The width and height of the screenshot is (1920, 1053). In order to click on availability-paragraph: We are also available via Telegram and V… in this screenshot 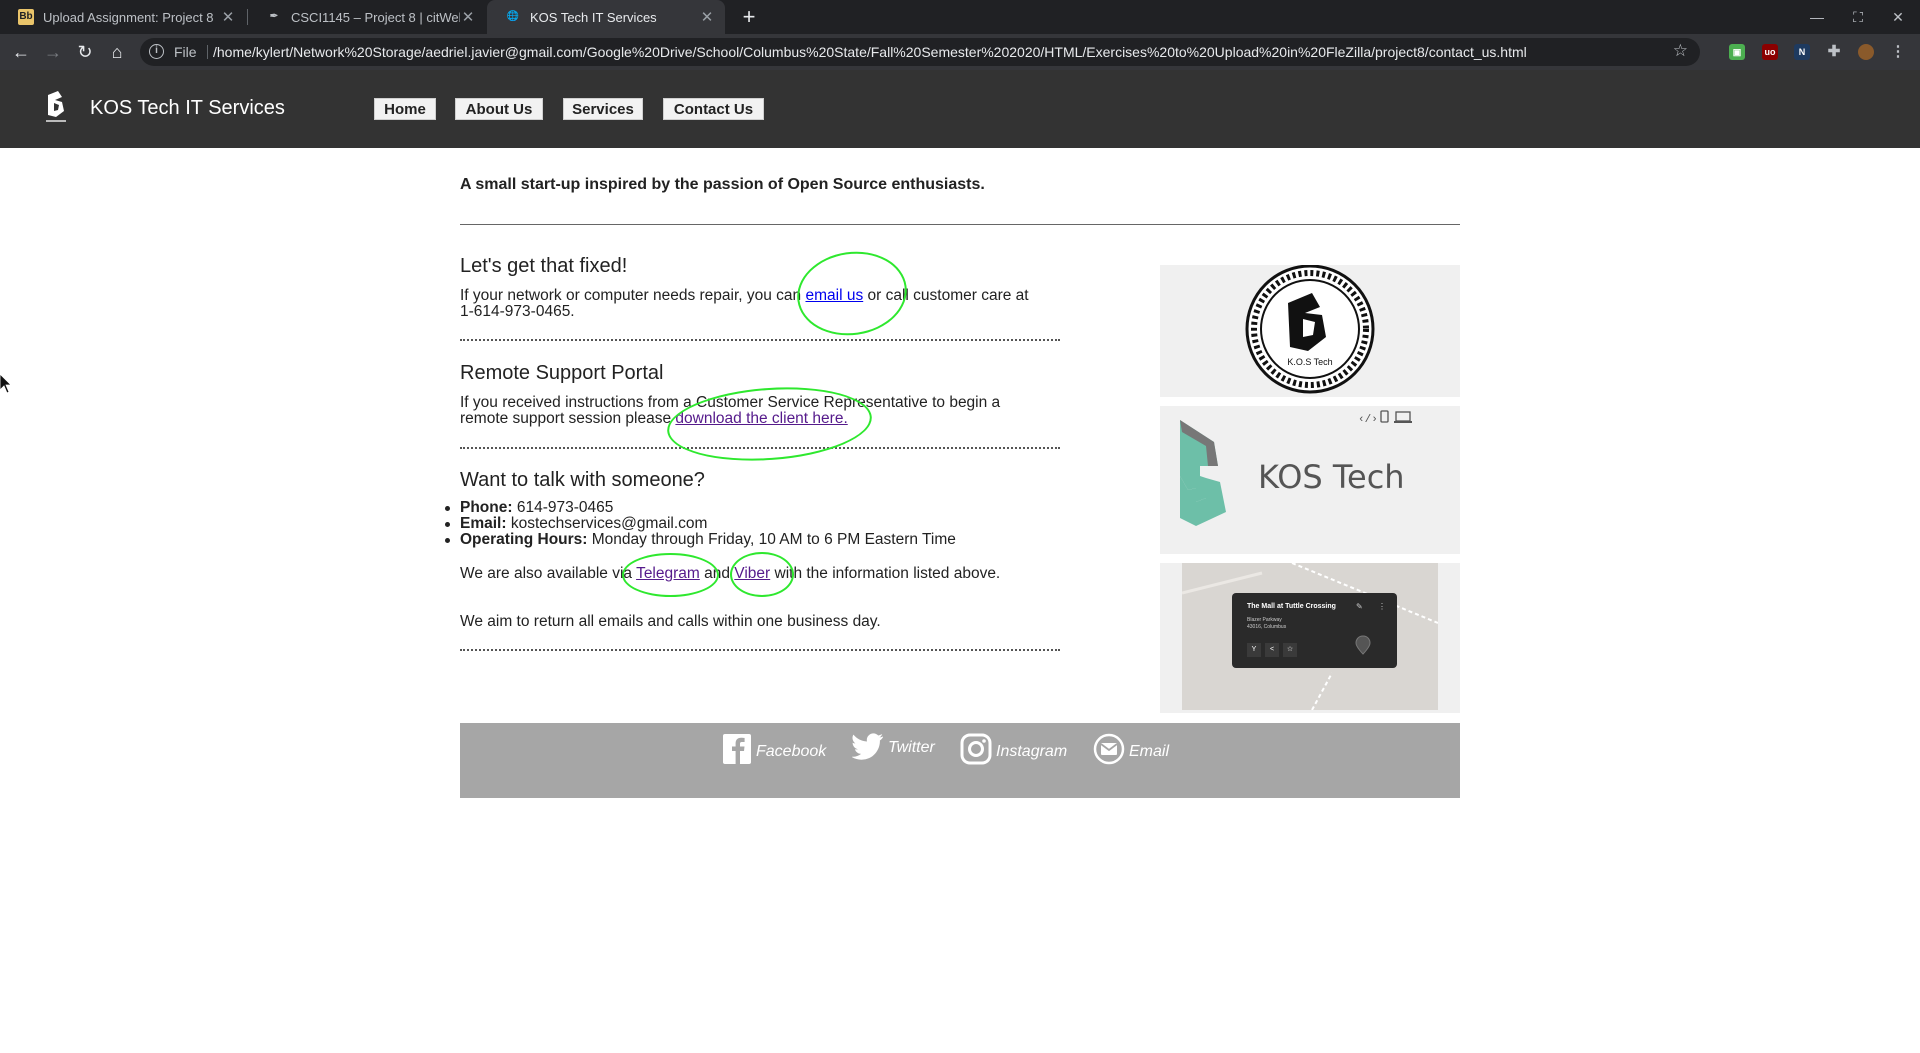, I will do `click(730, 574)`.